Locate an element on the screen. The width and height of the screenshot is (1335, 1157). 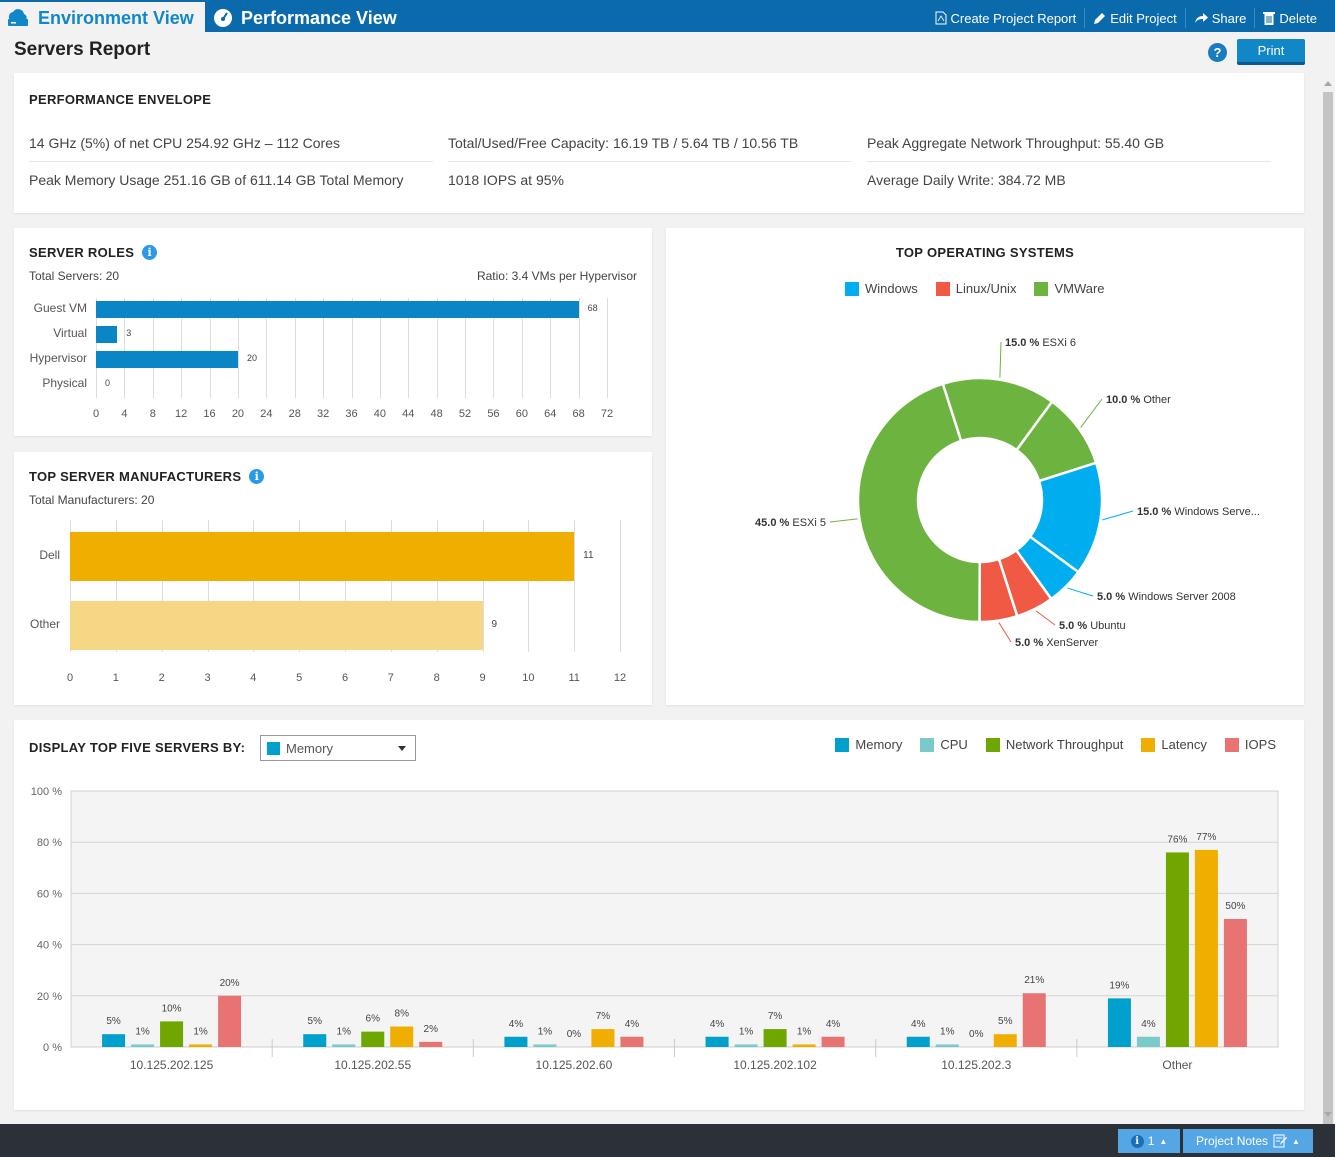
x-tick-label: 2 is located at coordinates (161, 678).